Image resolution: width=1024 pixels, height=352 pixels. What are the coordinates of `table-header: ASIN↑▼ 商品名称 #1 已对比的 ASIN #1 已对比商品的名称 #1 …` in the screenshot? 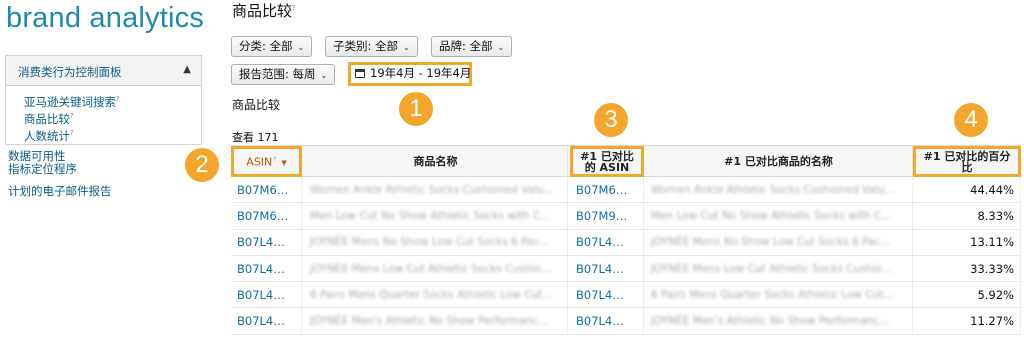 It's located at (626, 161).